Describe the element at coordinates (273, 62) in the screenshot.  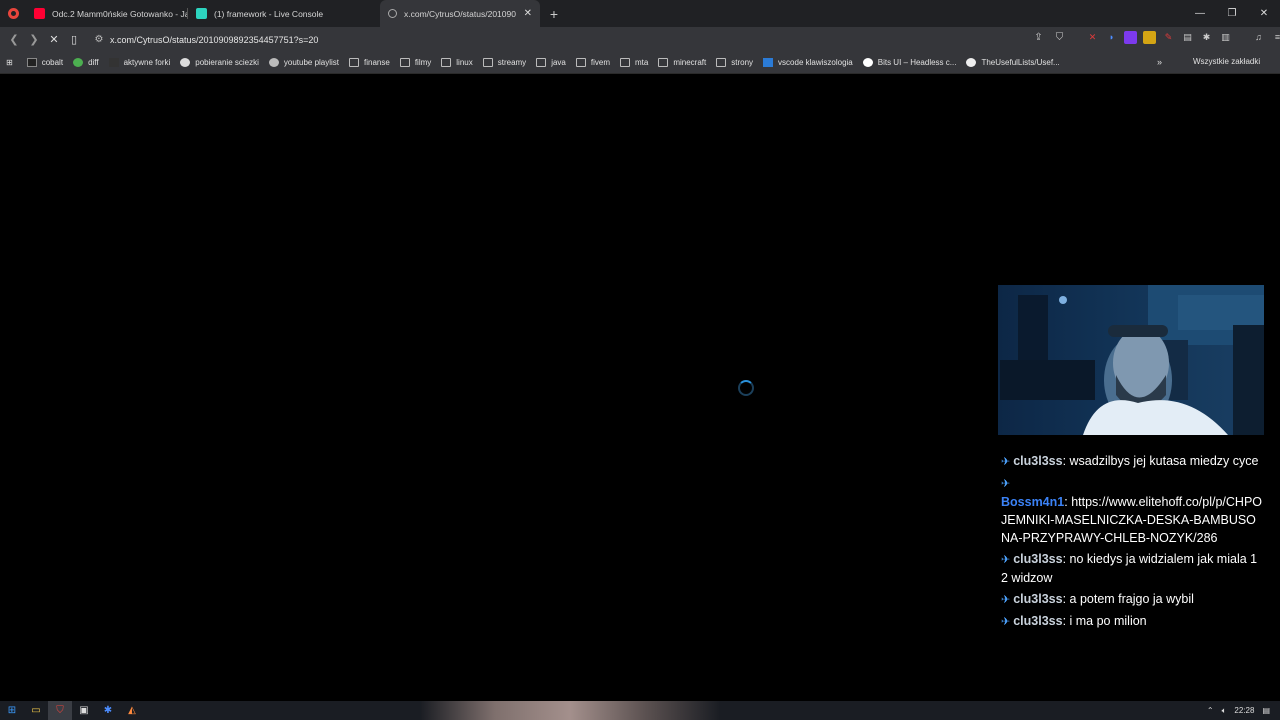
I see `globe-icon` at that location.